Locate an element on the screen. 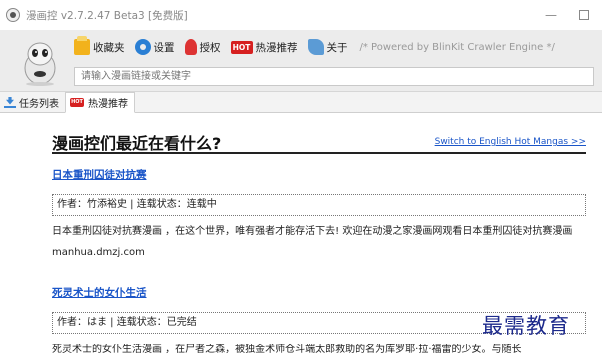 The height and width of the screenshot is (354, 602). page-title: 漫画控们最近在看什么? is located at coordinates (137, 143).